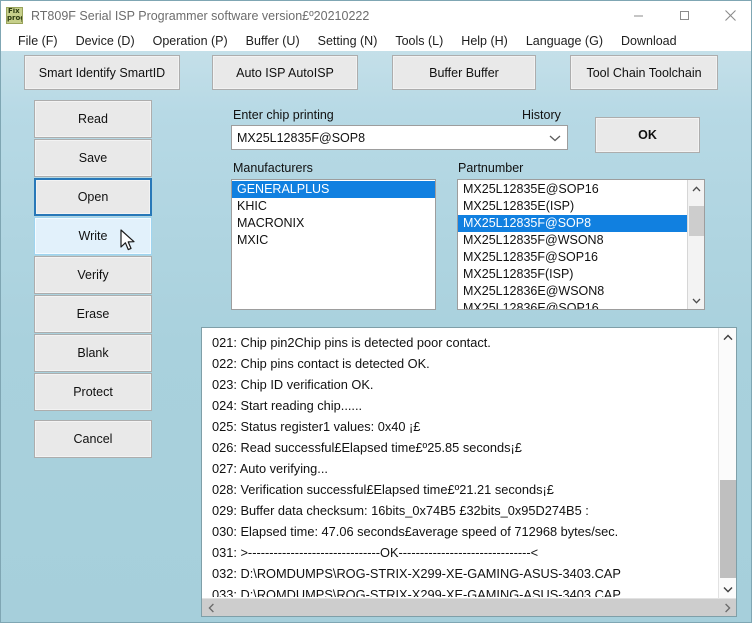 This screenshot has height=623, width=752. What do you see at coordinates (572, 189) in the screenshot?
I see `list-item: MX25L12835E@SOP16` at bounding box center [572, 189].